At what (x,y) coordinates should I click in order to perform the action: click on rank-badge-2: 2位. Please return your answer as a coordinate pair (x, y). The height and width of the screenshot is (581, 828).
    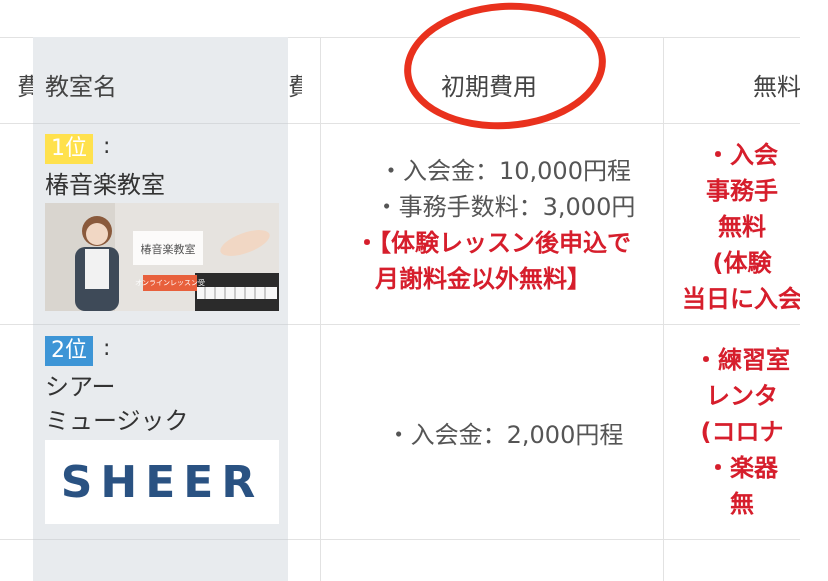
    Looking at the image, I should click on (69, 351).